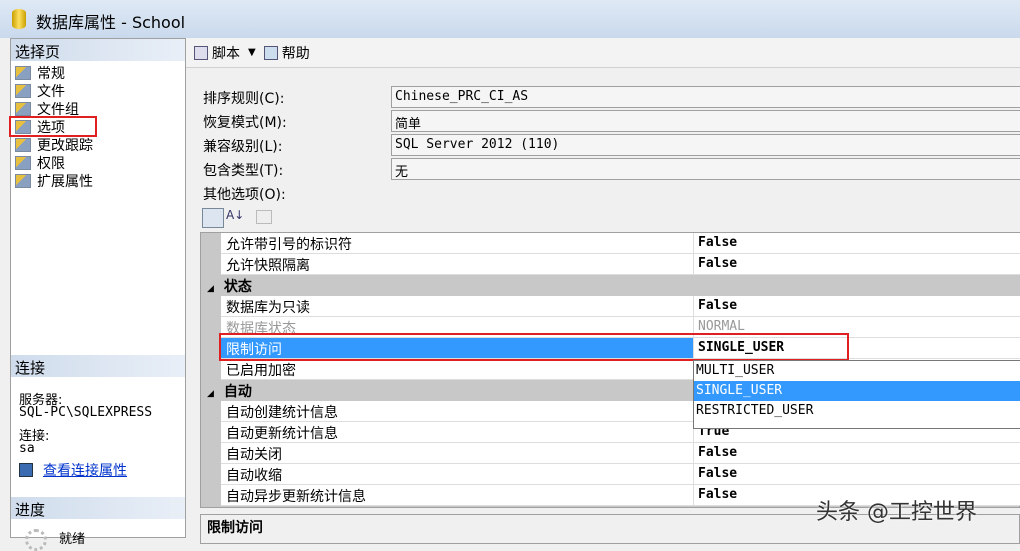  I want to click on recovery-label: 恢复模式(M):, so click(245, 123).